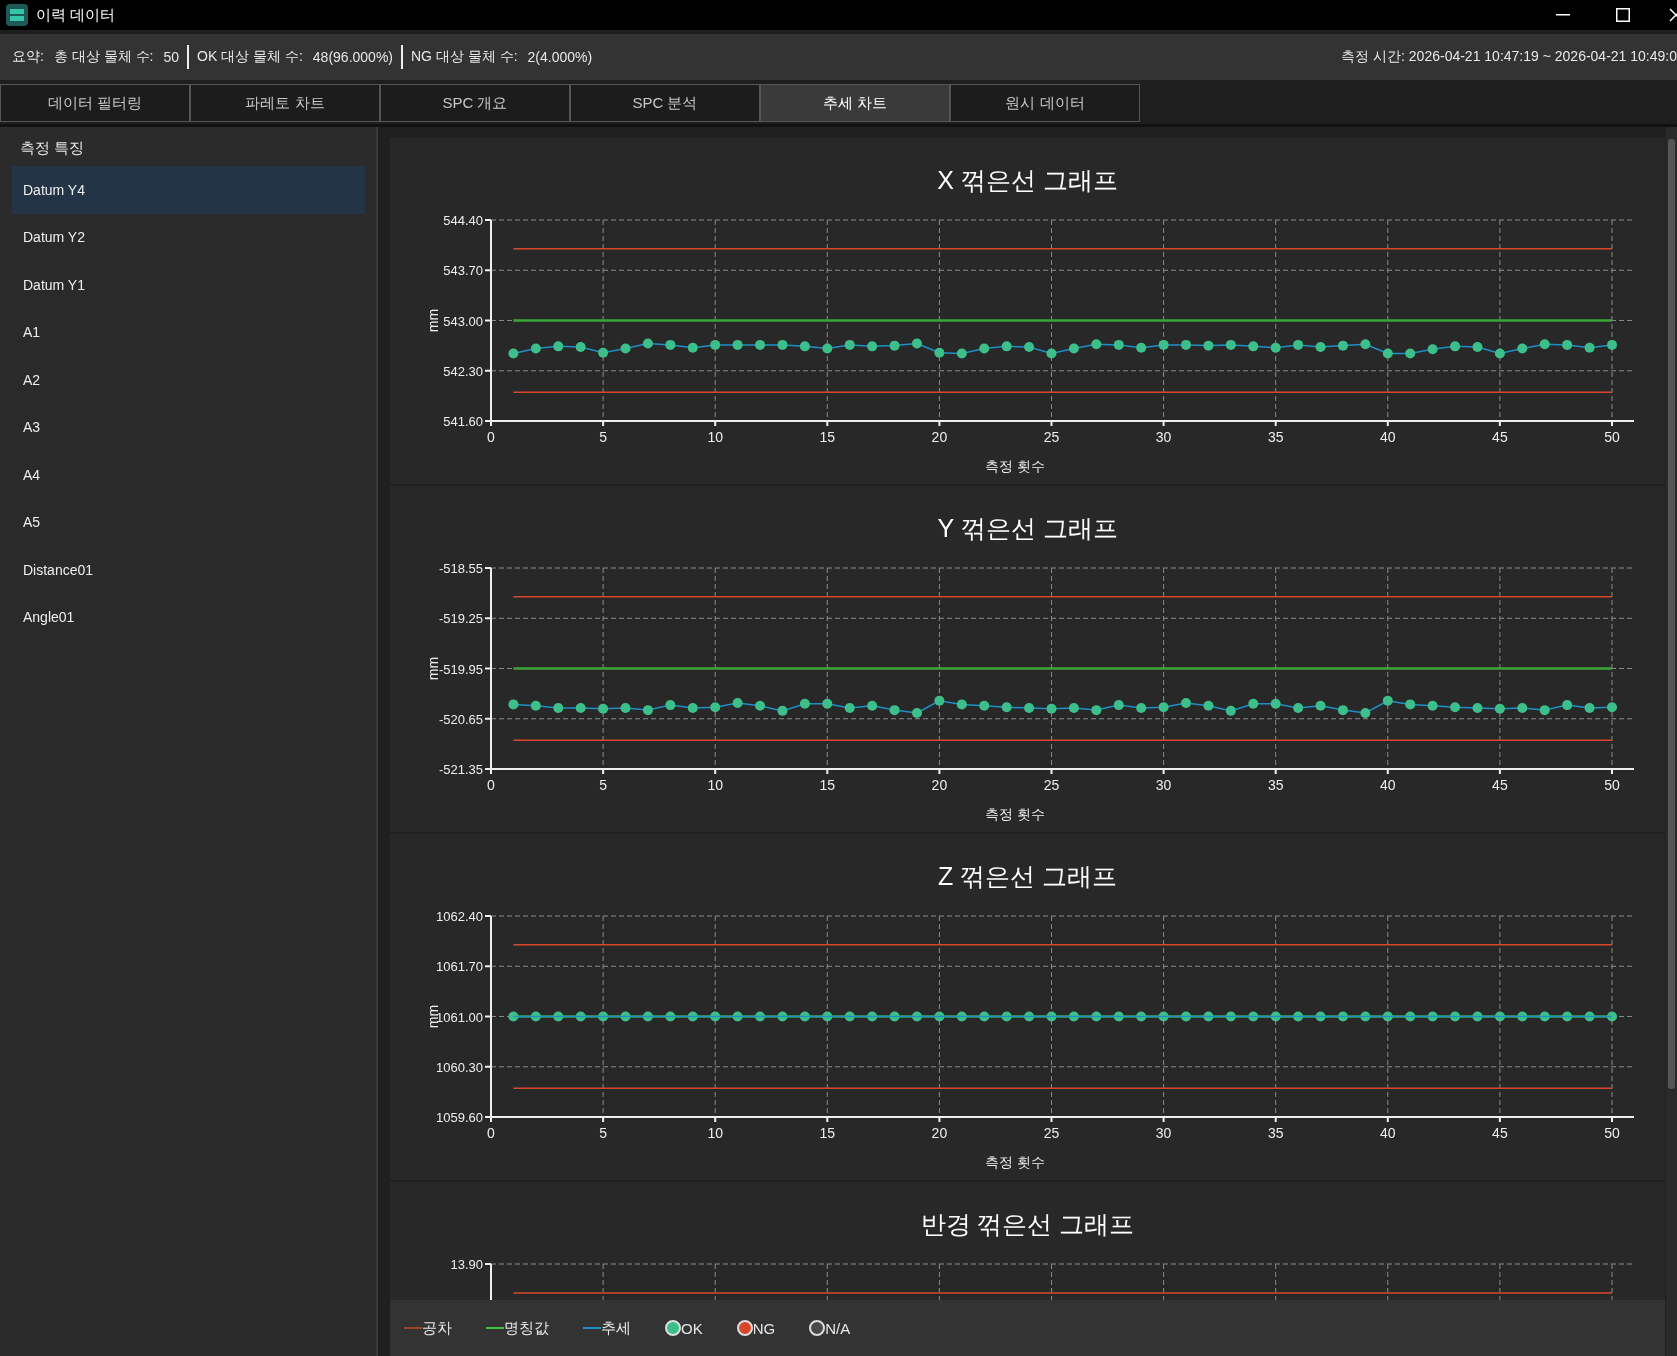  I want to click on axis-tick-label: 543.00, so click(463, 321).